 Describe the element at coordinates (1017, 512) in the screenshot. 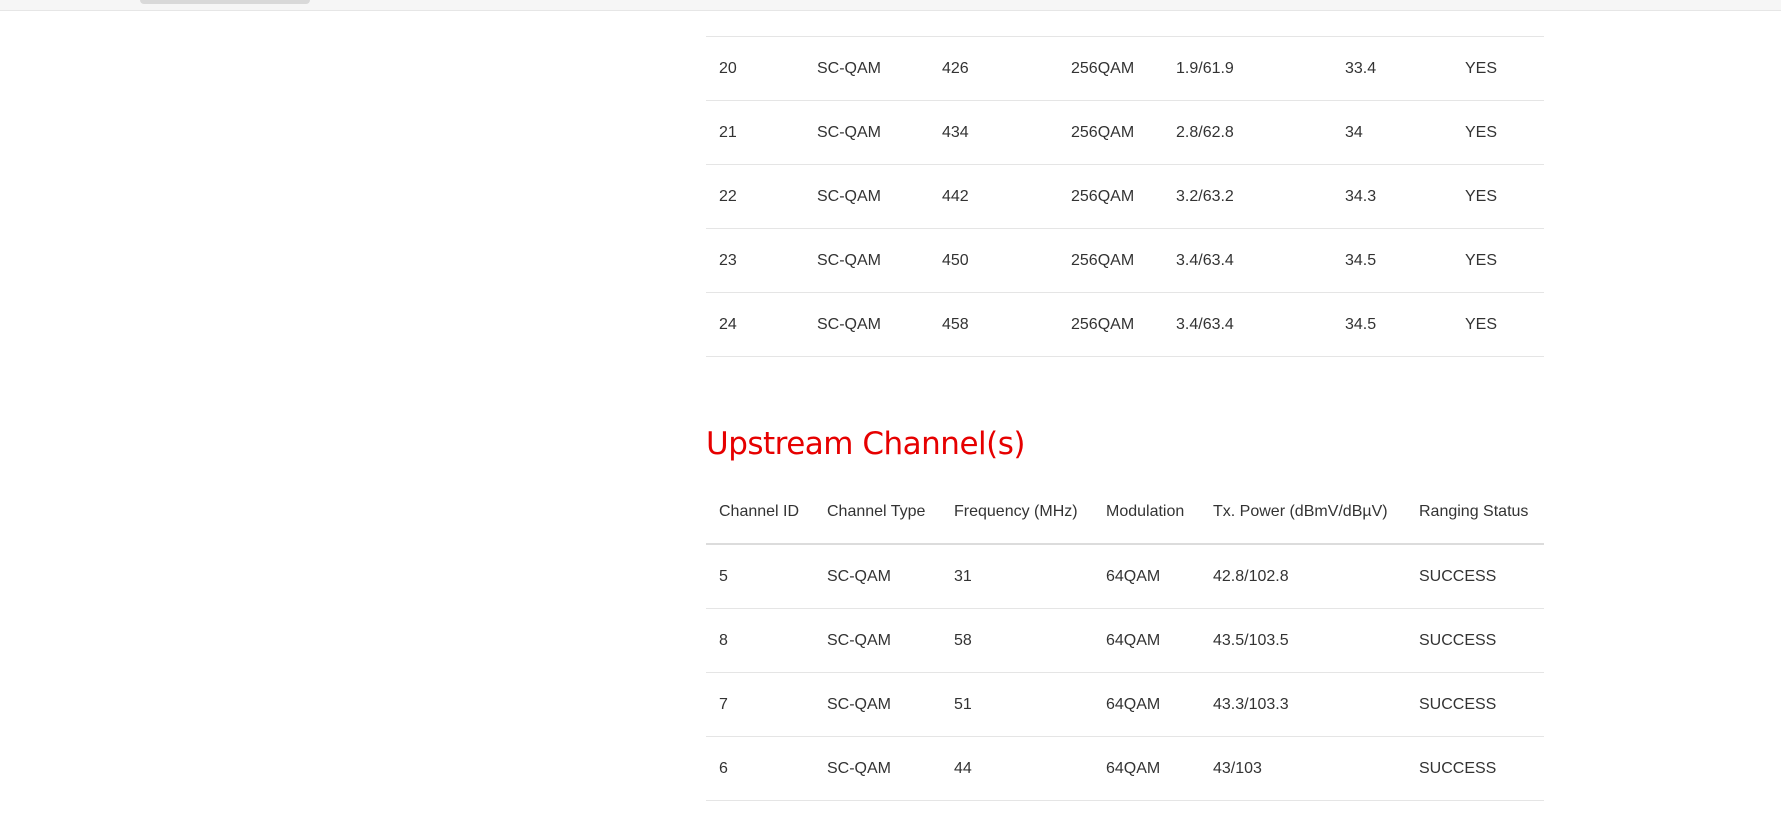

I see `header-frequency: Frequency (MHz)` at that location.